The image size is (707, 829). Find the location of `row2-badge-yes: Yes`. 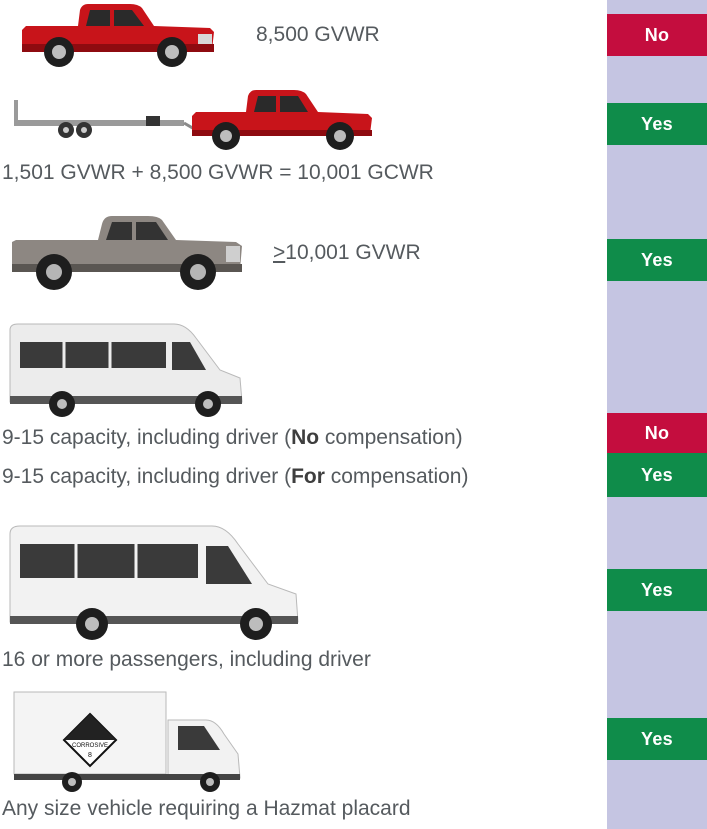

row2-badge-yes: Yes is located at coordinates (657, 124).